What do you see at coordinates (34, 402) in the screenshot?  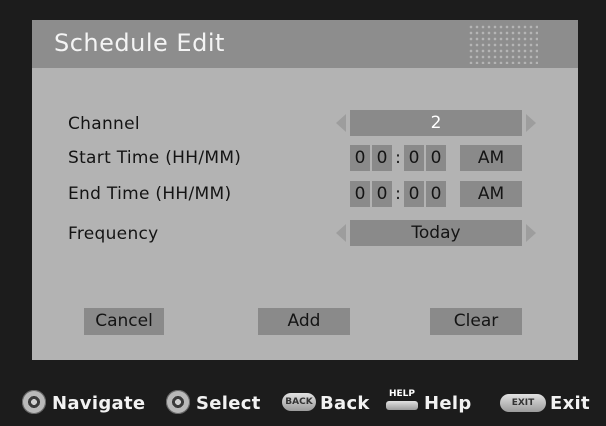 I see `dpad-navigate-icon` at bounding box center [34, 402].